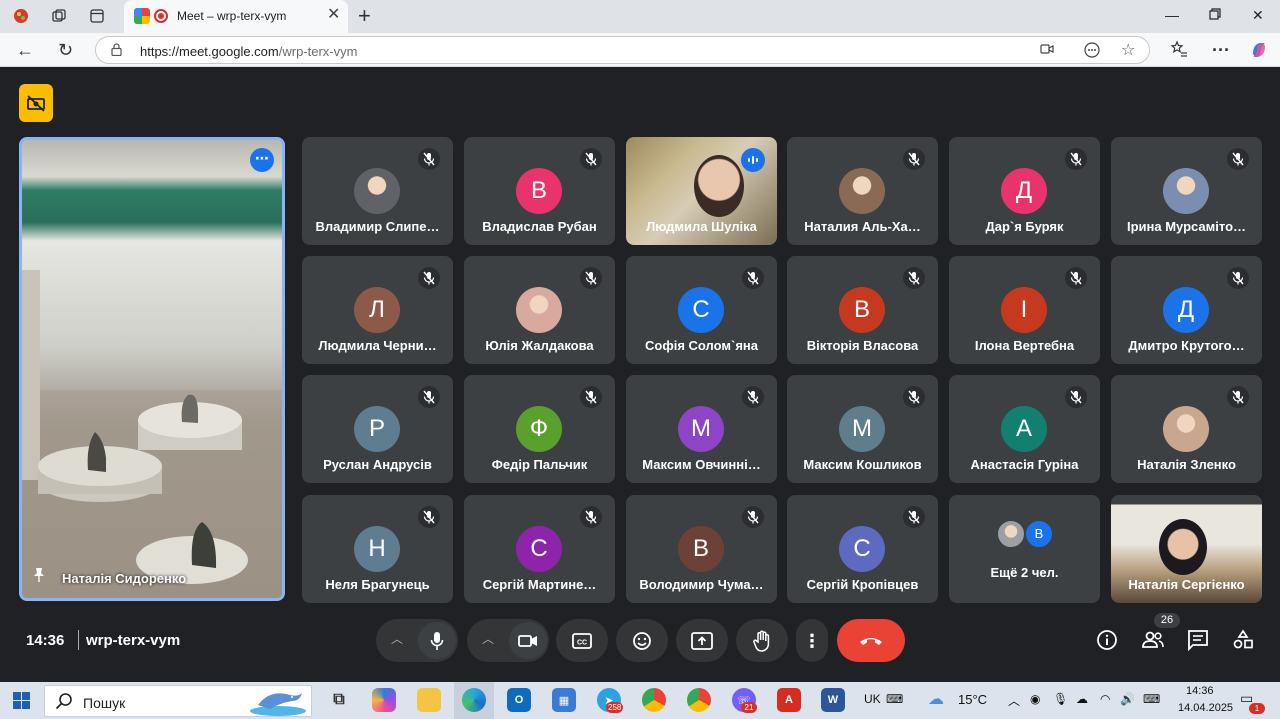 The width and height of the screenshot is (1280, 719). Describe the element at coordinates (397, 638) in the screenshot. I see `mic-options-chevron-icon: ︿` at that location.